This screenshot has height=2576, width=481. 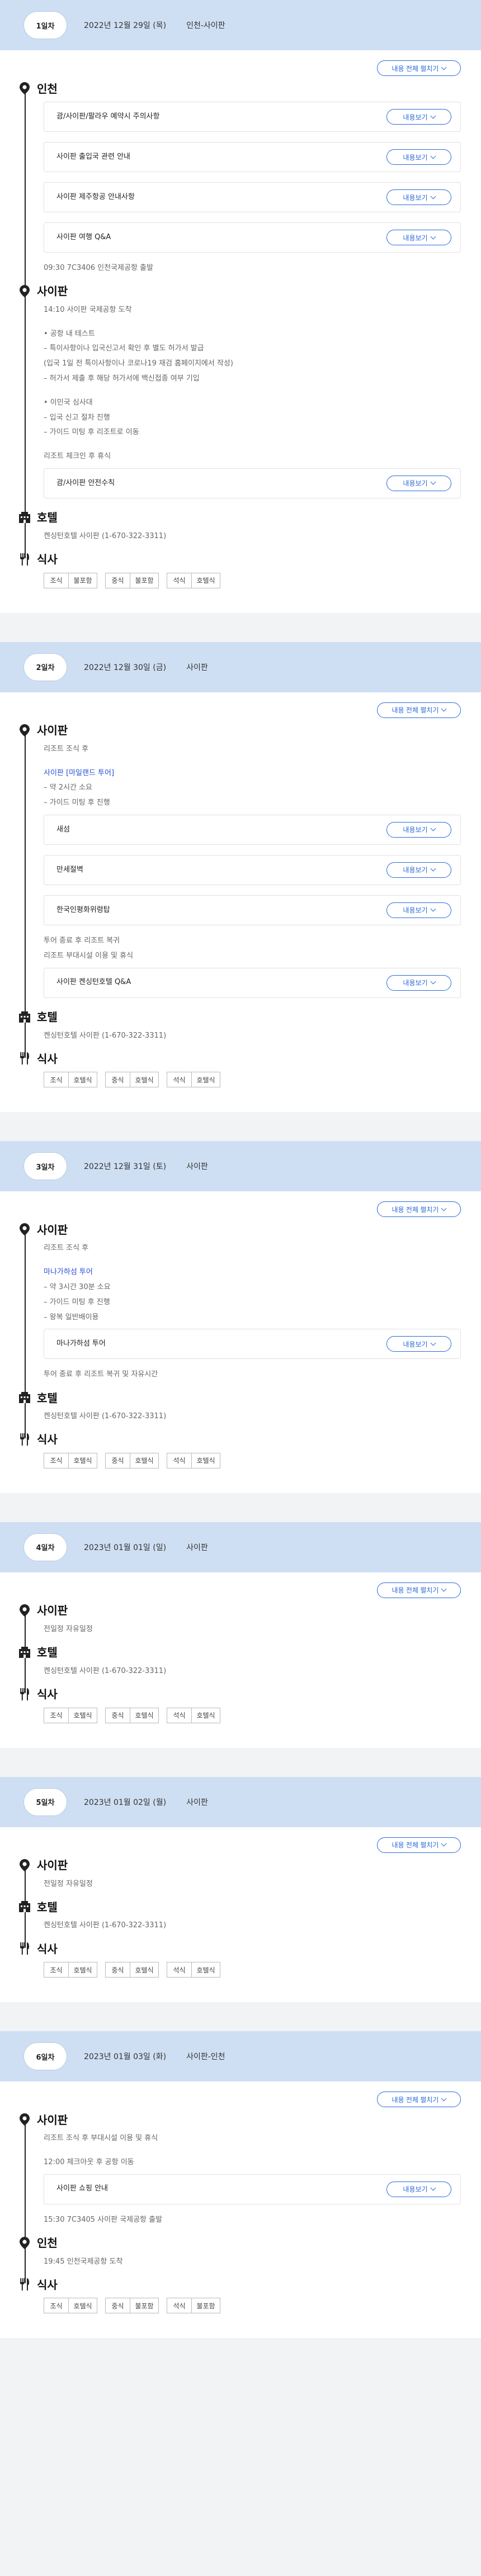 What do you see at coordinates (240, 516) in the screenshot?
I see `section-title: 호텔` at bounding box center [240, 516].